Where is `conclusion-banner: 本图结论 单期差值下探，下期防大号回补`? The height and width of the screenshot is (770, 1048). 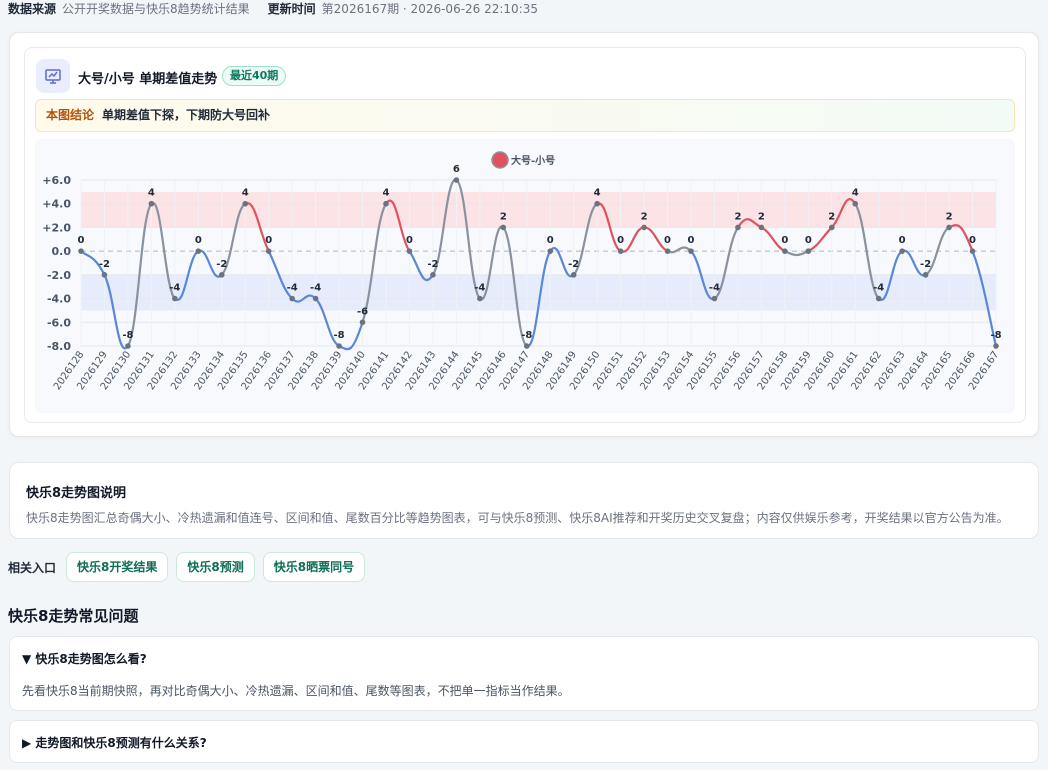 conclusion-banner: 本图结论 单期差值下探，下期防大号回补 is located at coordinates (525, 115).